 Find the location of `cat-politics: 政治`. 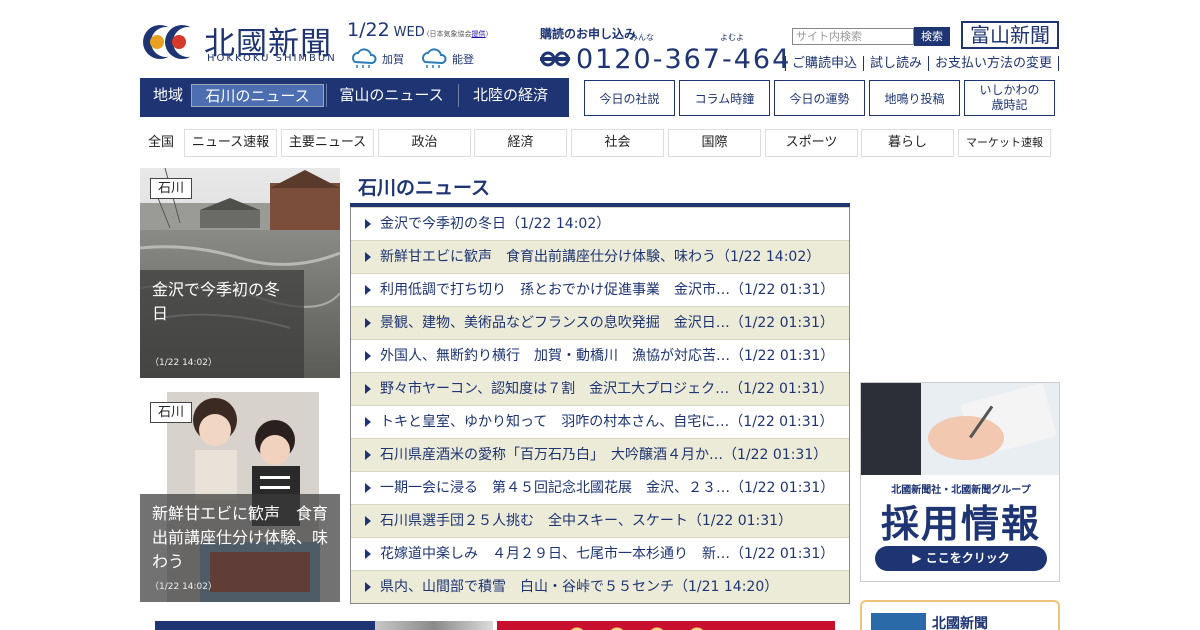

cat-politics: 政治 is located at coordinates (424, 143).